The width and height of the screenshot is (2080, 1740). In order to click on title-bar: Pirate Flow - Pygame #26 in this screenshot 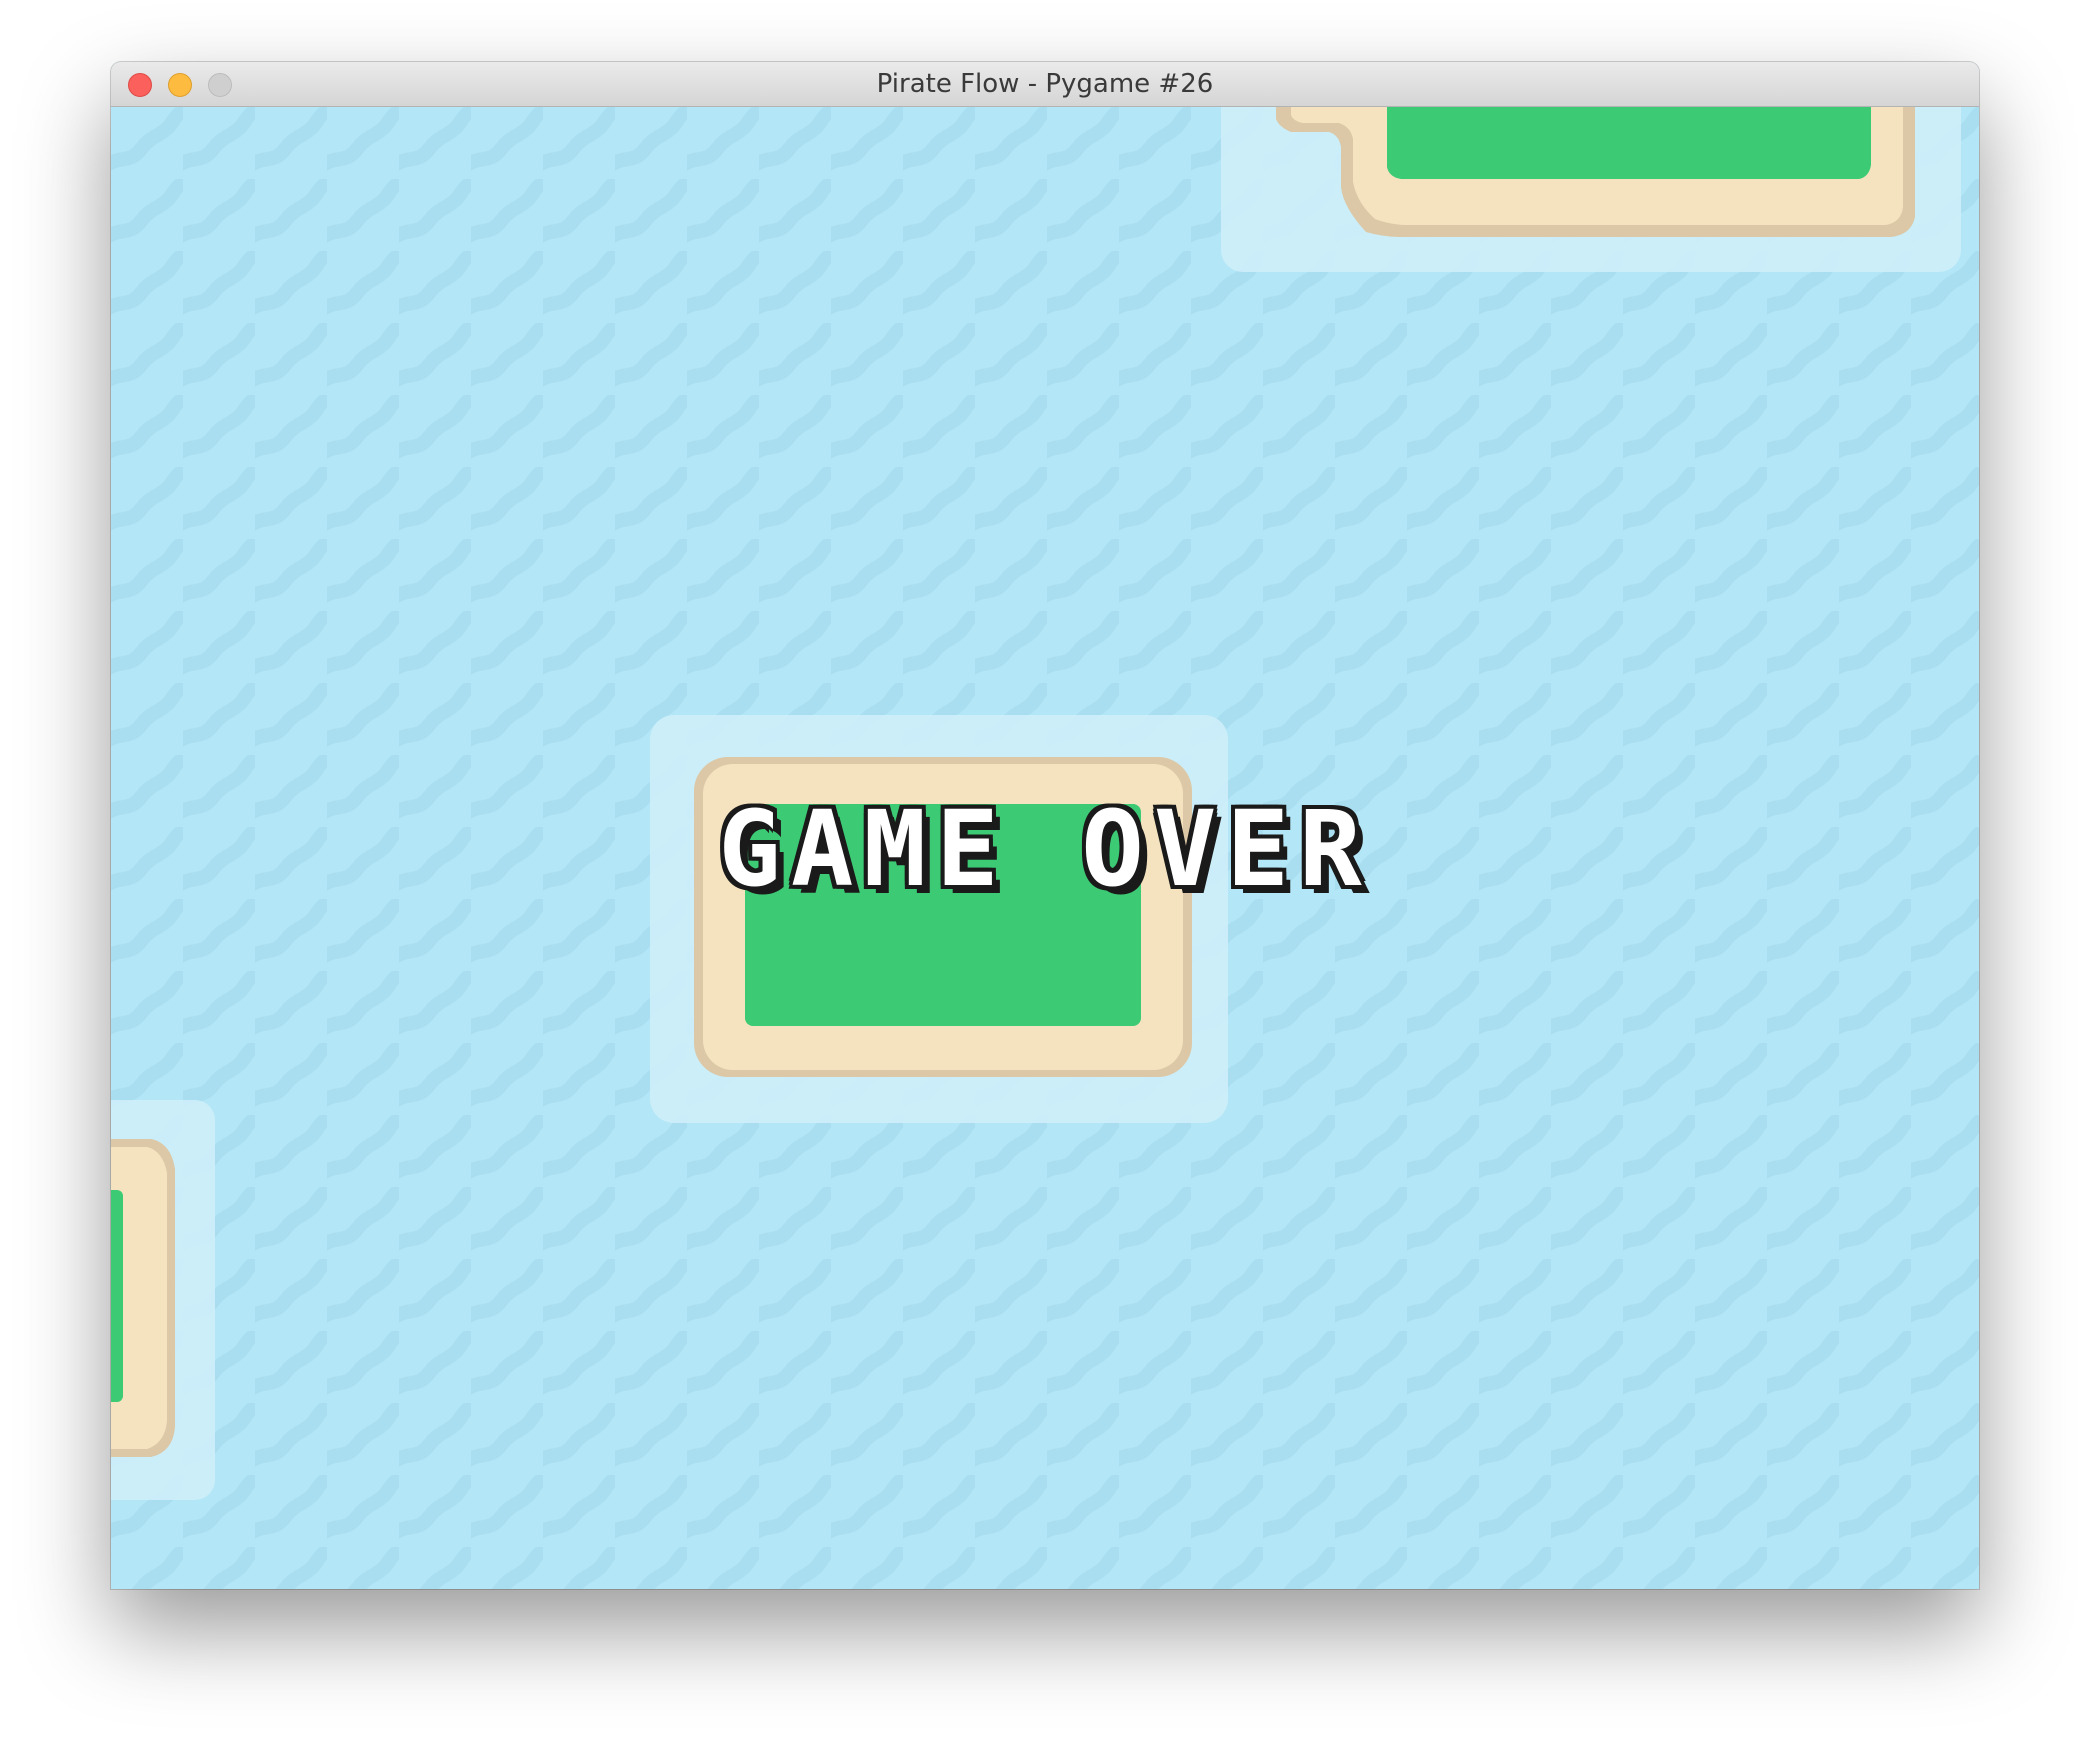, I will do `click(1045, 84)`.